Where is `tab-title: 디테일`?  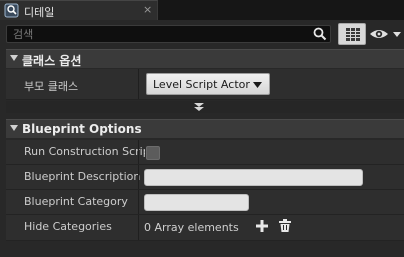 tab-title: 디테일 is located at coordinates (39, 12).